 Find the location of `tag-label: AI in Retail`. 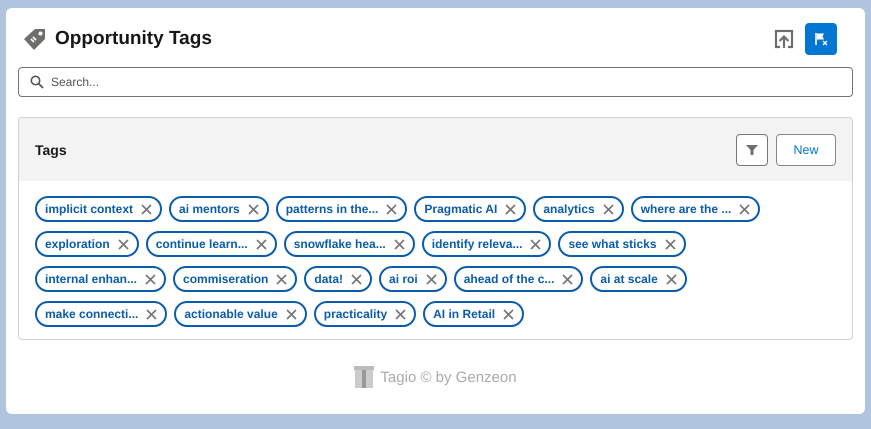

tag-label: AI in Retail is located at coordinates (464, 314).